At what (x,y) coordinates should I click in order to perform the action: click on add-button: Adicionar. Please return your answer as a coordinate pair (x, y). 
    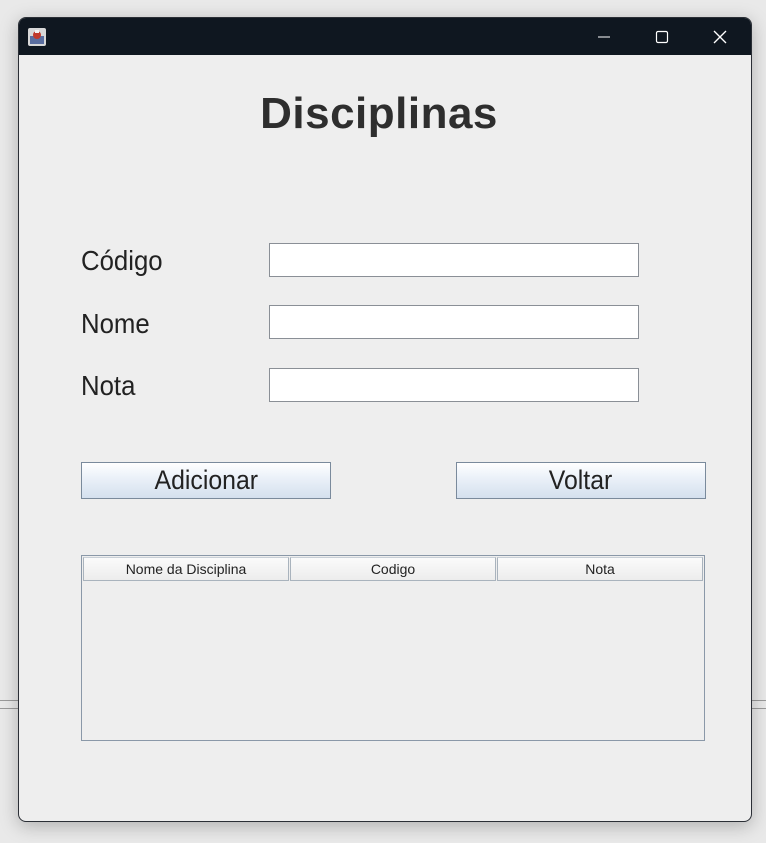
    Looking at the image, I should click on (206, 480).